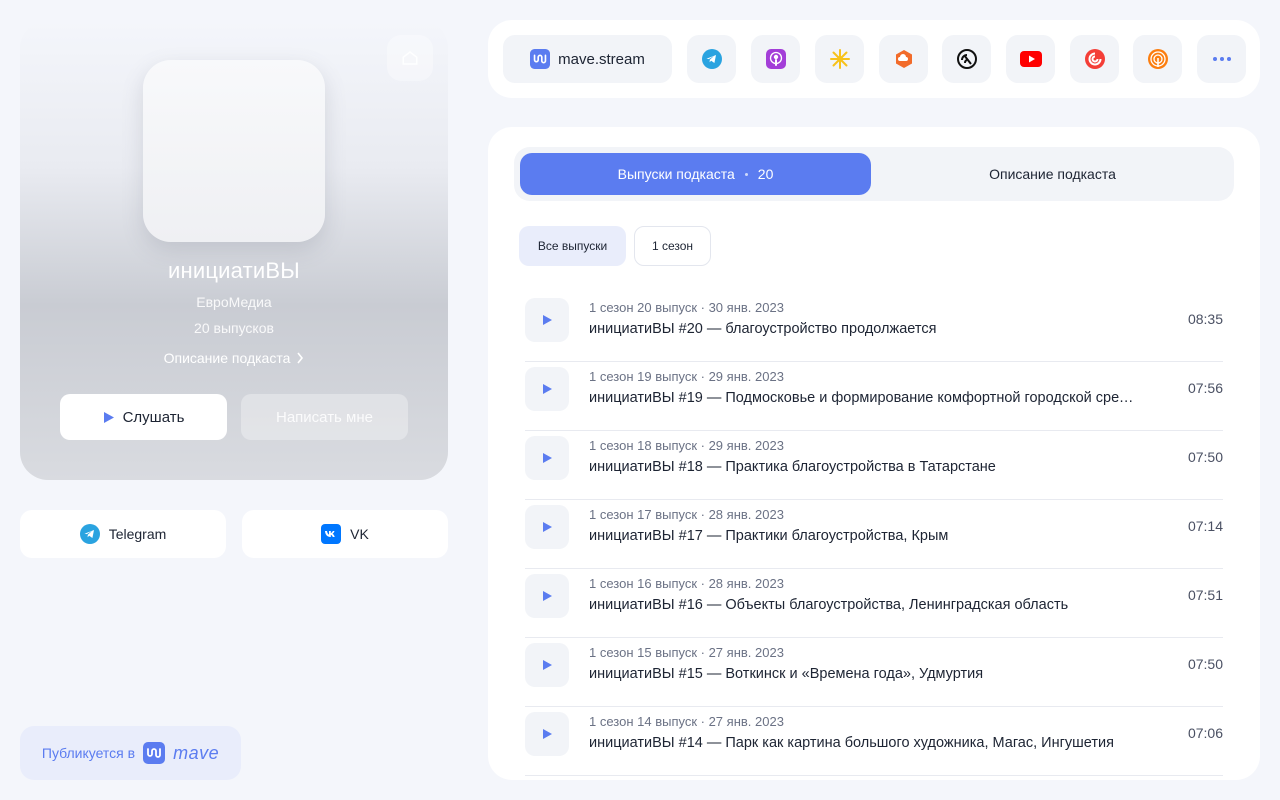  What do you see at coordinates (874, 59) in the screenshot?
I see `platforms-bar: mave.stream` at bounding box center [874, 59].